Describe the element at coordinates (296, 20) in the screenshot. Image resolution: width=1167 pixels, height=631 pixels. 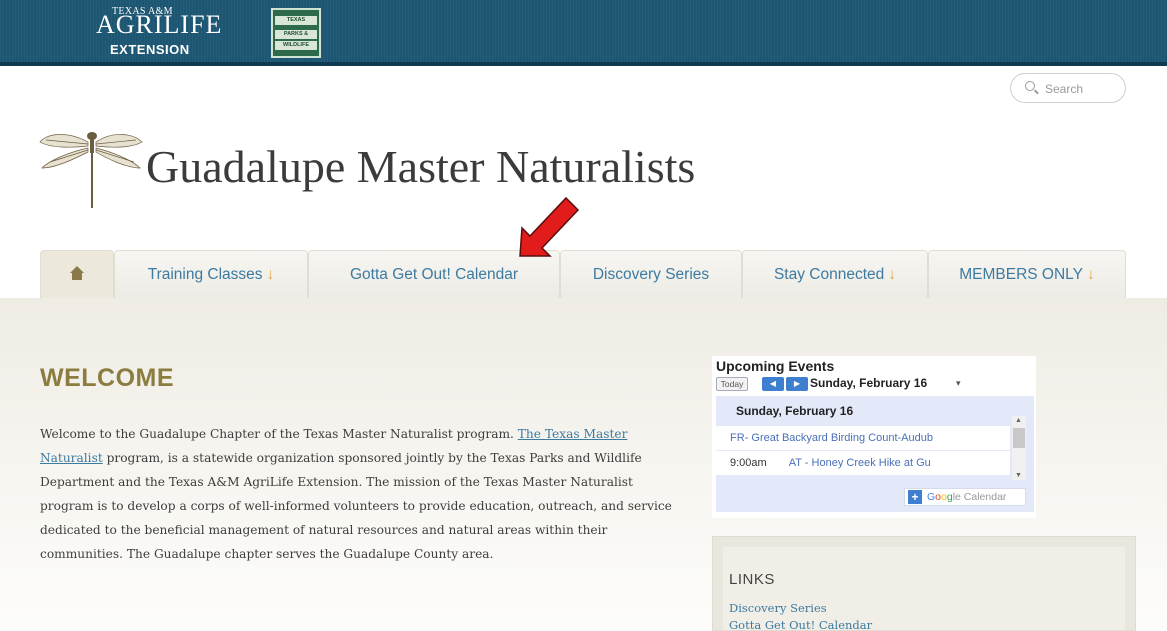
I see `tpwd-logo-line1: TEXAS` at that location.